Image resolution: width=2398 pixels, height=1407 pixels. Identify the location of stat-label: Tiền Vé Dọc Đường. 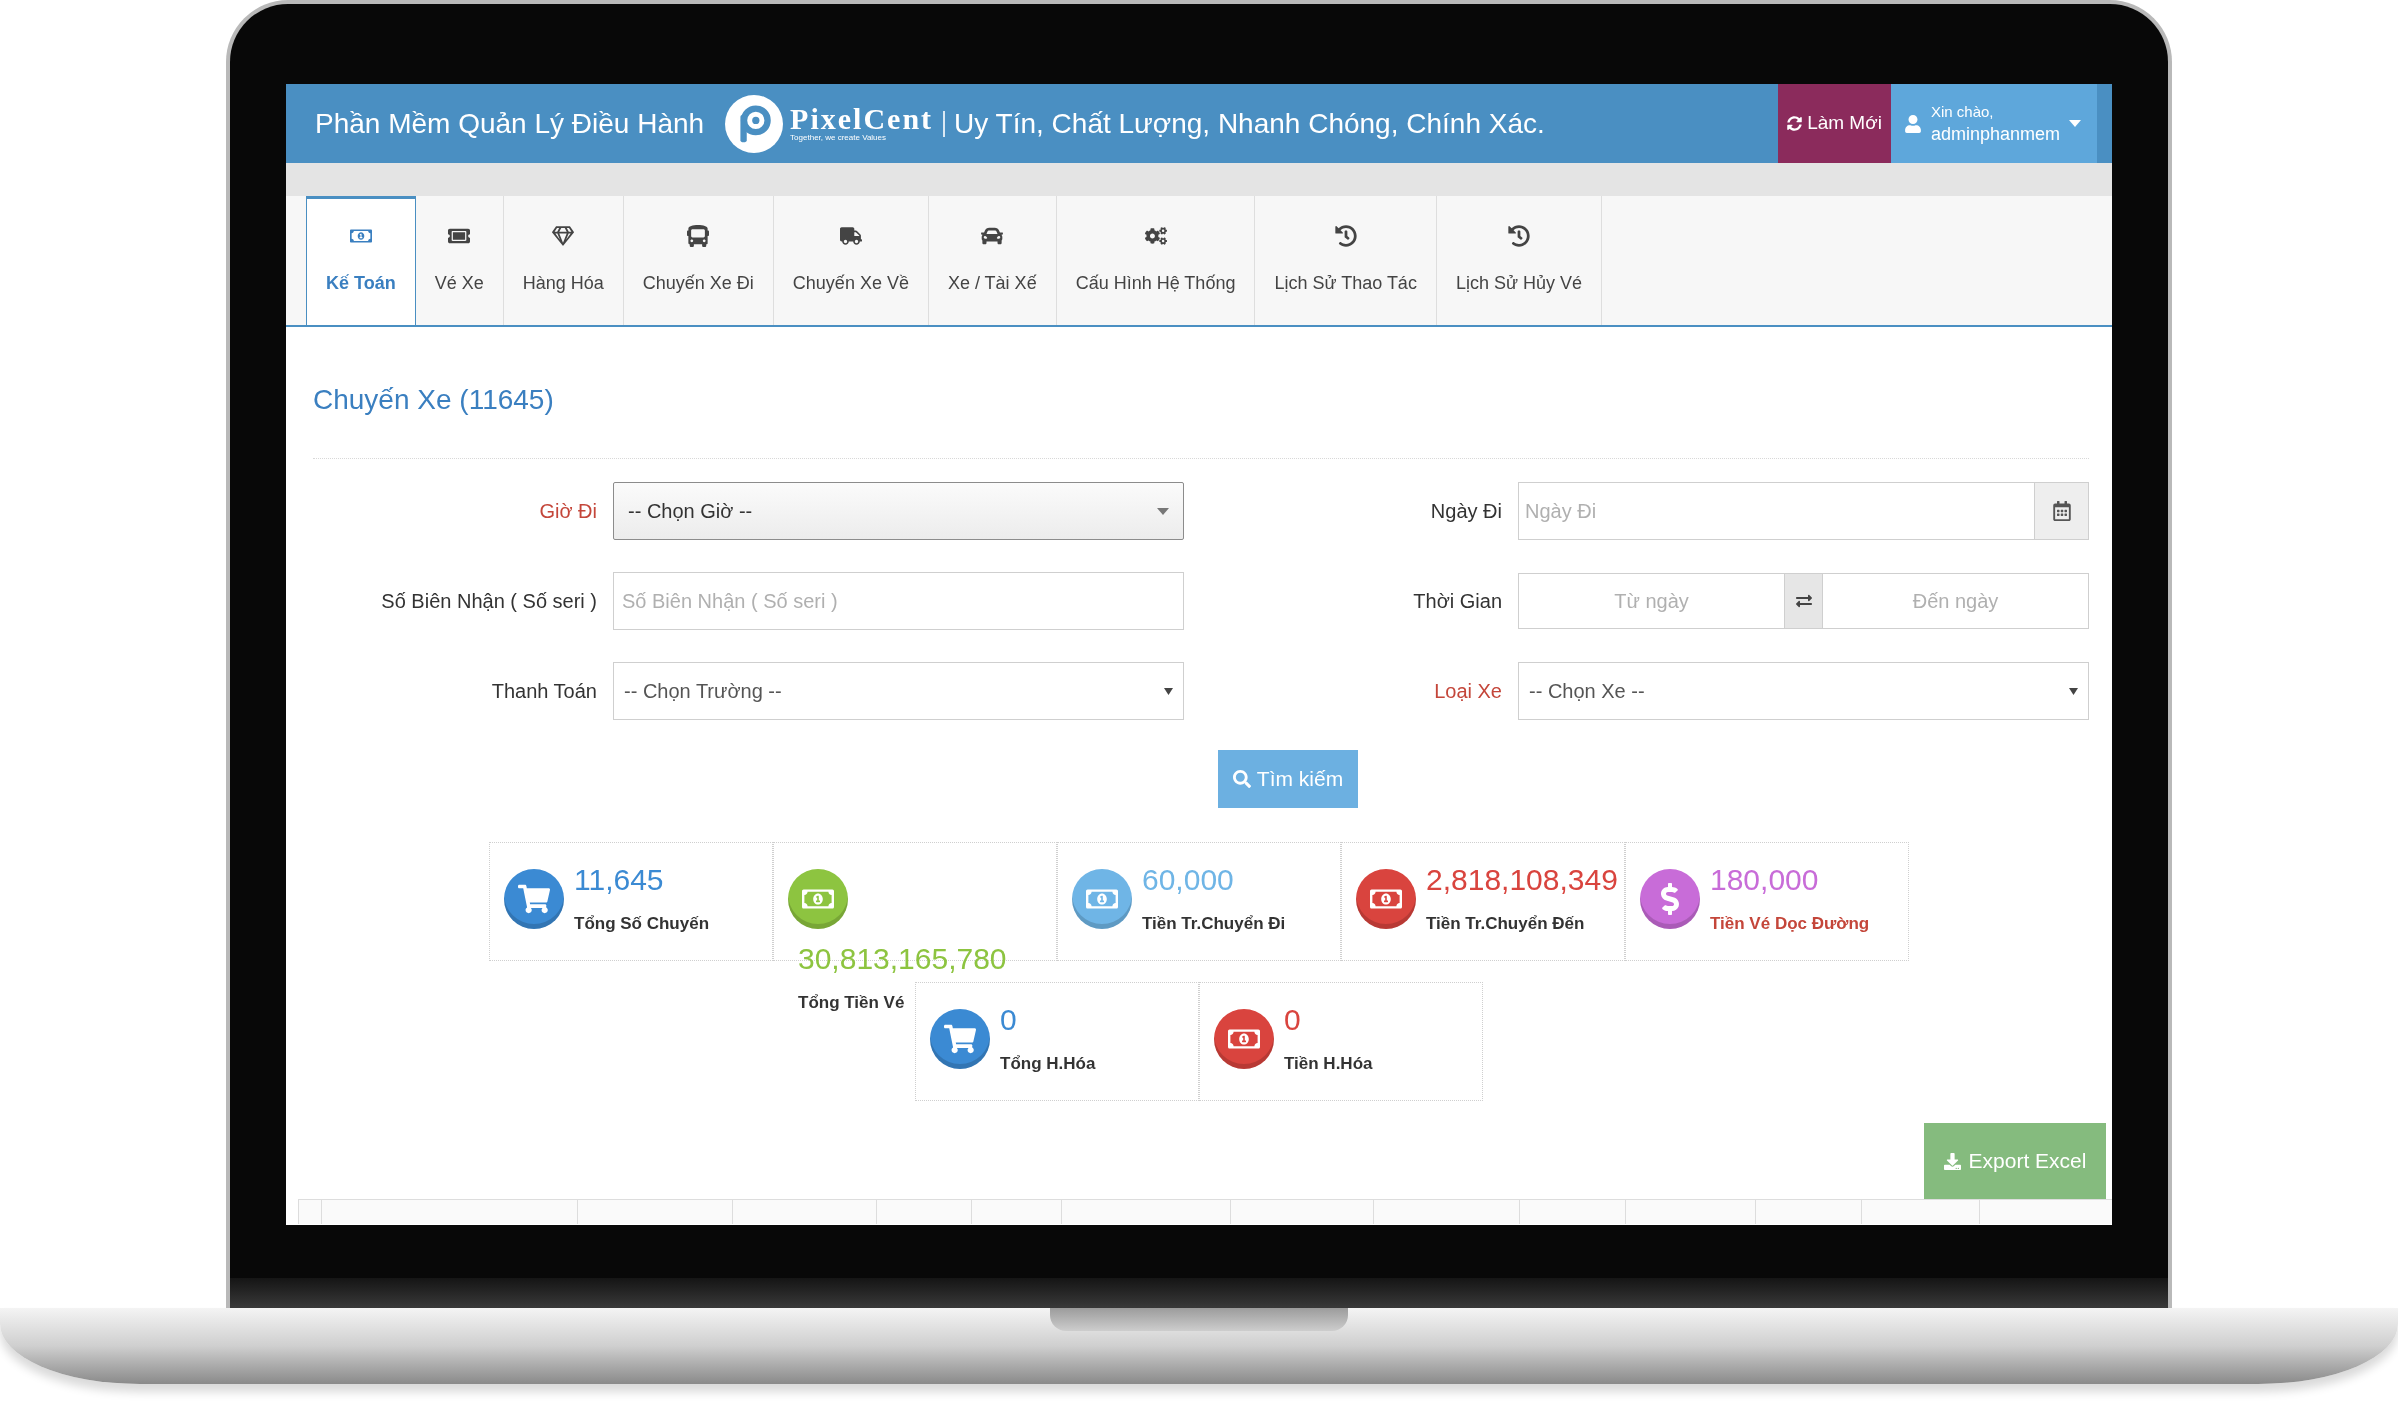
(1790, 924).